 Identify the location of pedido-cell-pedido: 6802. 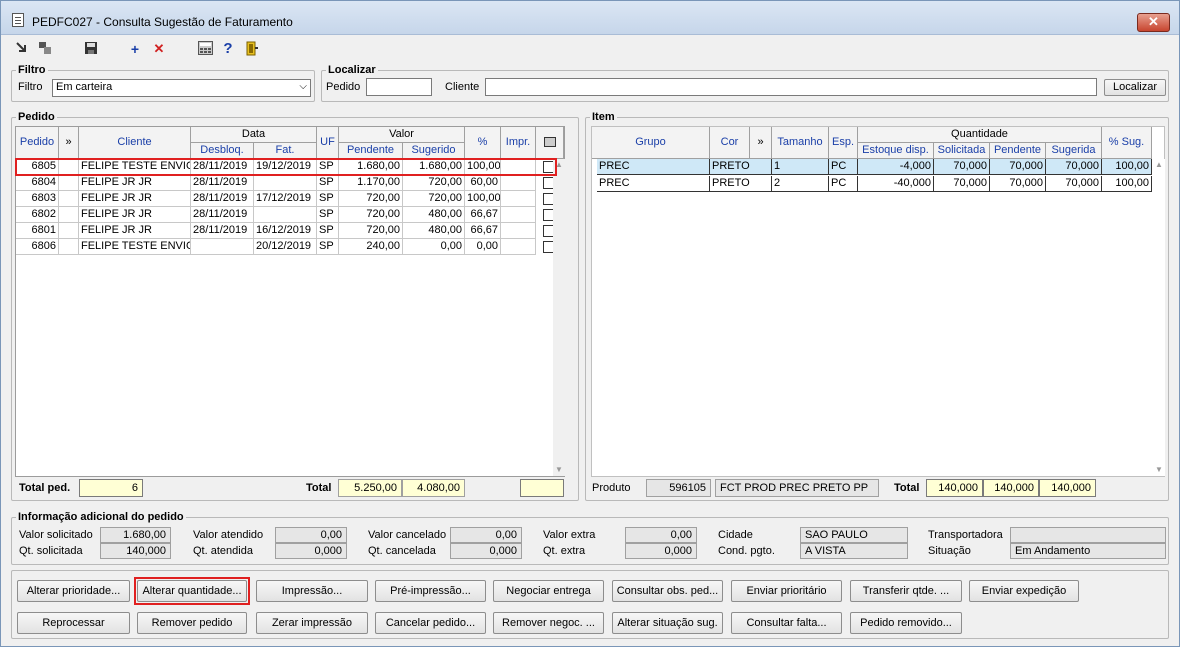
(37, 215).